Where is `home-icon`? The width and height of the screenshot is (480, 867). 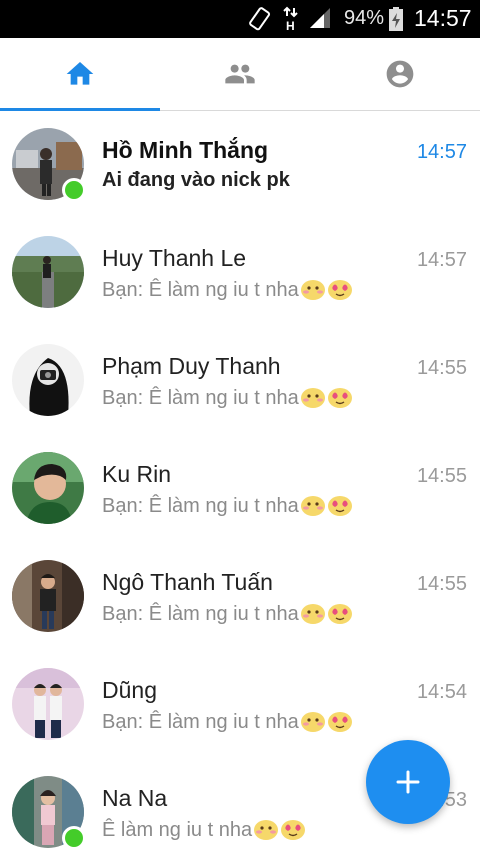
home-icon is located at coordinates (80, 73).